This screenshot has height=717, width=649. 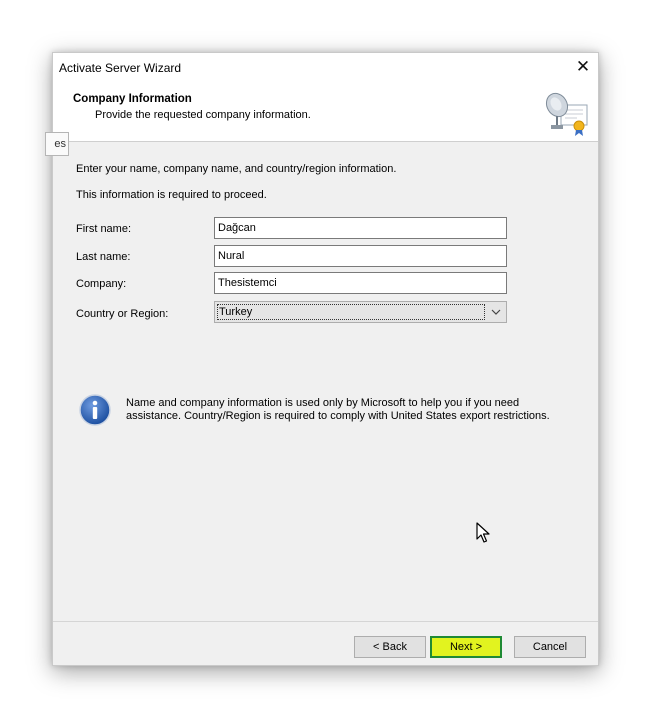 I want to click on title-bar: Activate Server Wizard ✕, so click(x=325, y=68).